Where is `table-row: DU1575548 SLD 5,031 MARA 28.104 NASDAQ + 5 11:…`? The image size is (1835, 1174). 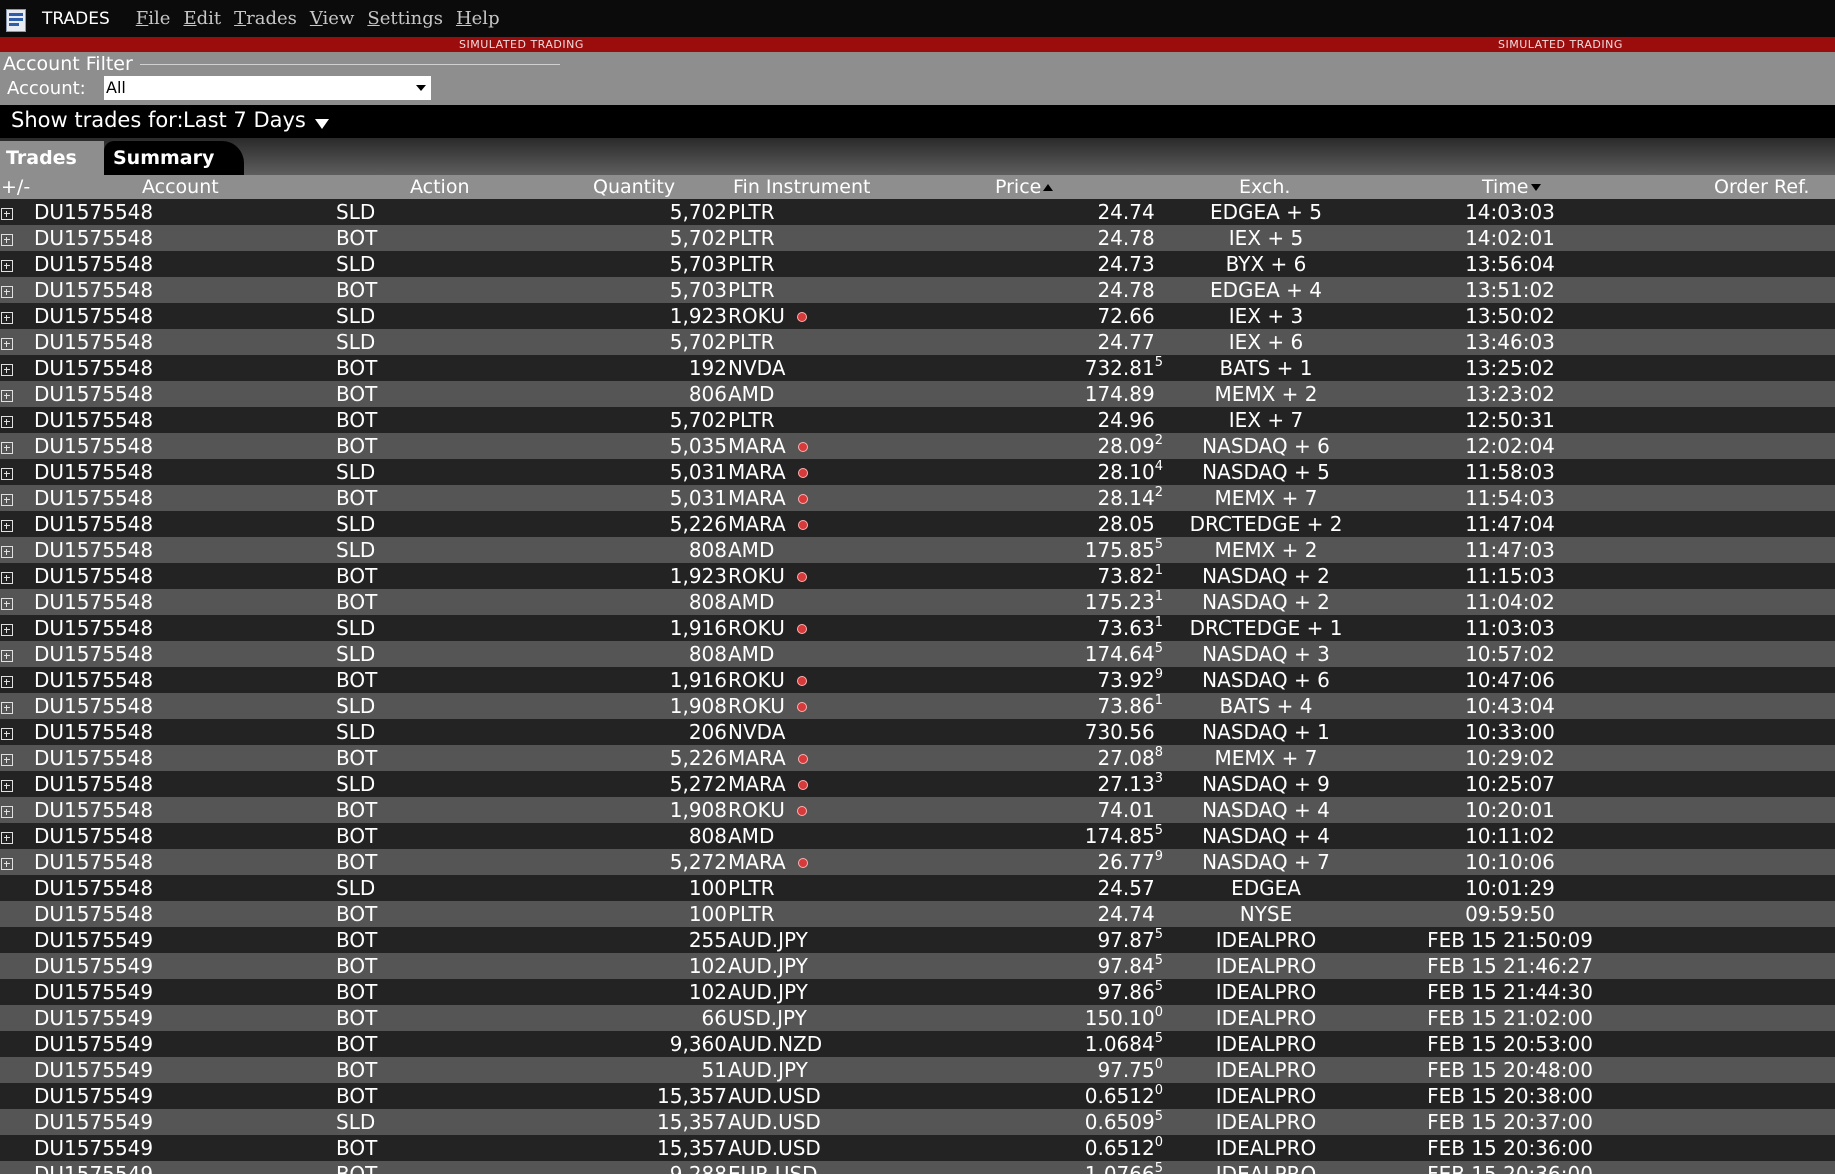 table-row: DU1575548 SLD 5,031 MARA 28.104 NASDAQ + 5 11:… is located at coordinates (917, 472).